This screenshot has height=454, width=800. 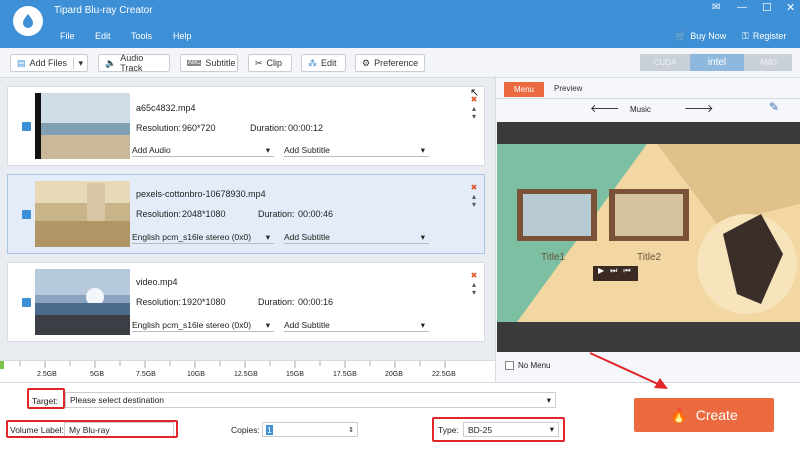 I want to click on annotation-volume-box, so click(x=92, y=429).